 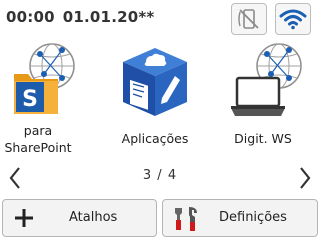 I want to click on wifi-status-button, so click(x=293, y=19).